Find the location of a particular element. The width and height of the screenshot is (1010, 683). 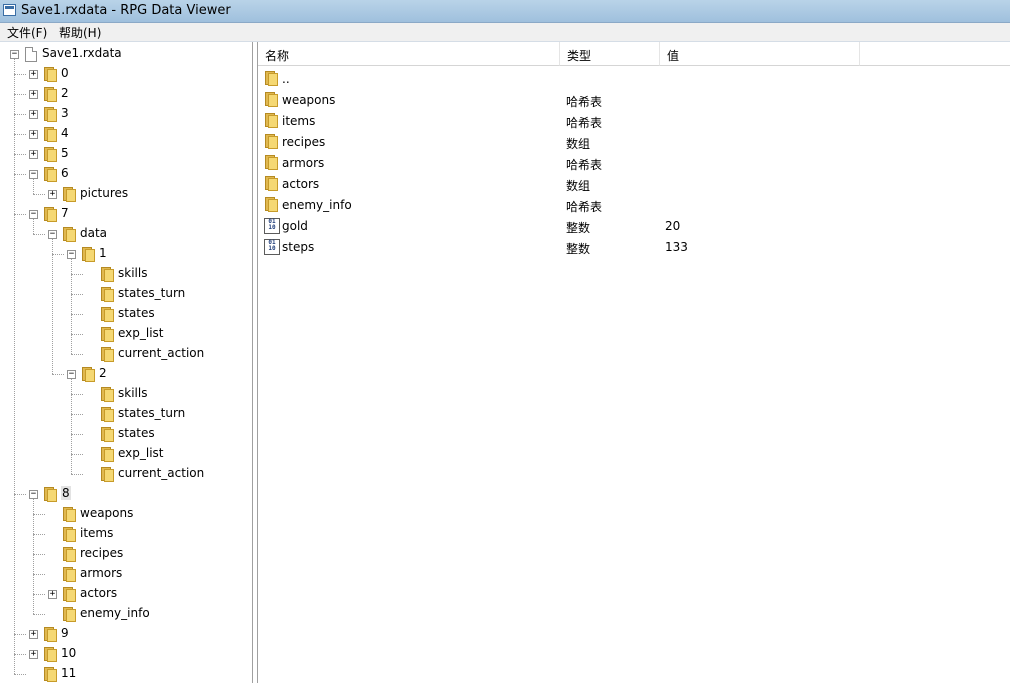

column-header-filler is located at coordinates (935, 54).